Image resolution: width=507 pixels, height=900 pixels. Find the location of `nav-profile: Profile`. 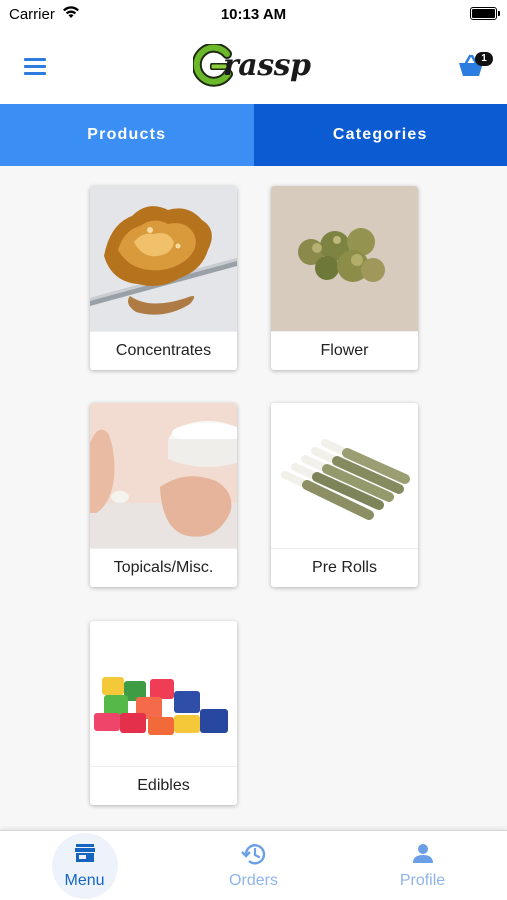

nav-profile: Profile is located at coordinates (422, 865).